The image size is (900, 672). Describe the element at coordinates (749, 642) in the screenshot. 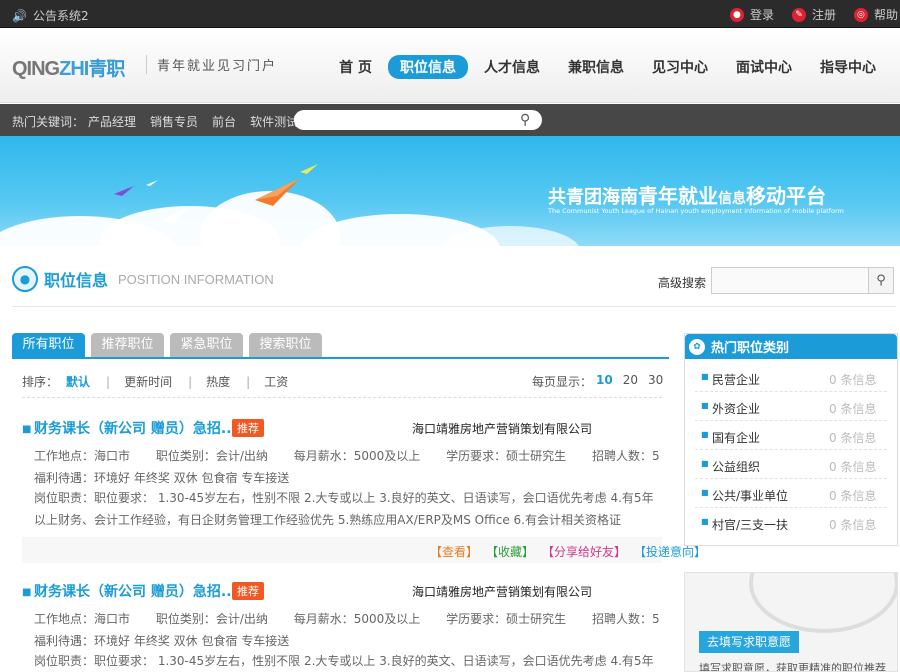

I see `fill-intent-button: 去填写求职意愿` at that location.